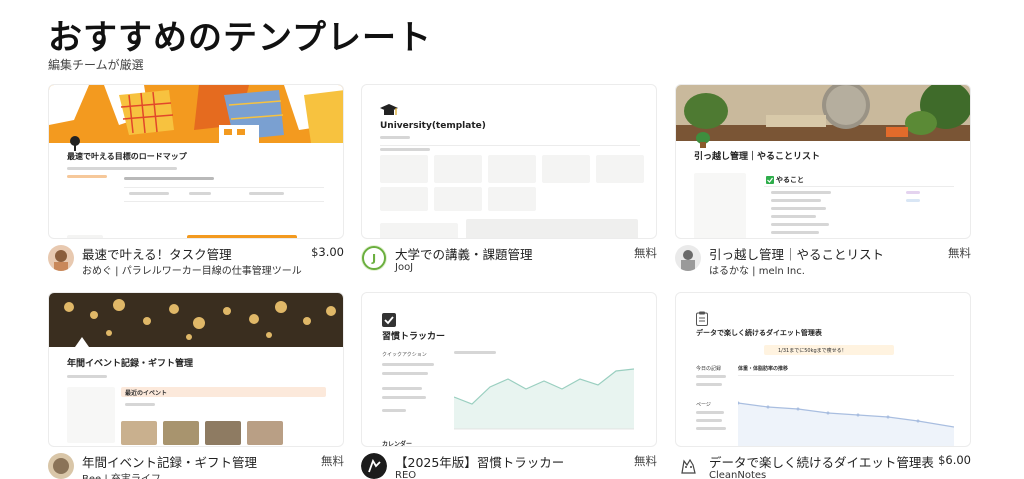 The image size is (1024, 479). Describe the element at coordinates (770, 180) in the screenshot. I see `check-icon` at that location.